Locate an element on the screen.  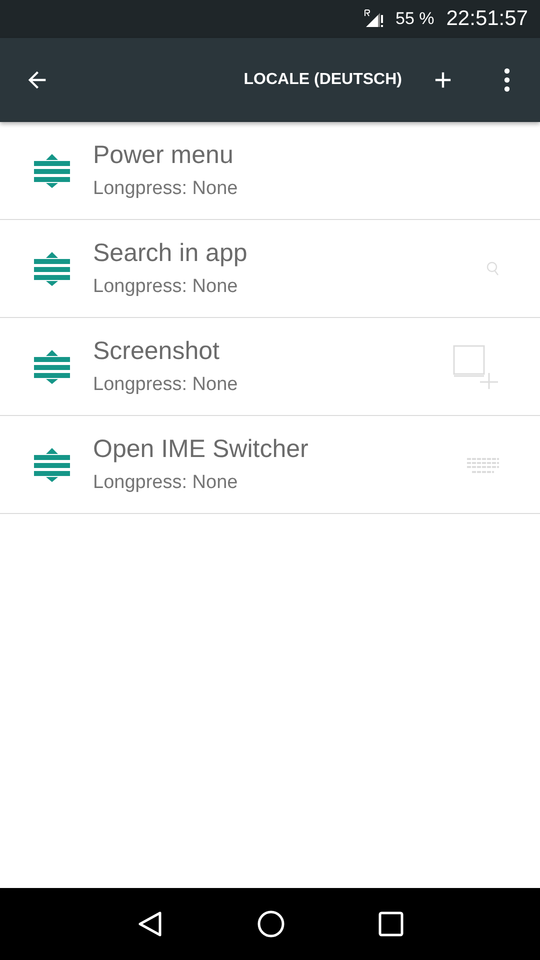
item-title: Screenshot is located at coordinates (156, 351).